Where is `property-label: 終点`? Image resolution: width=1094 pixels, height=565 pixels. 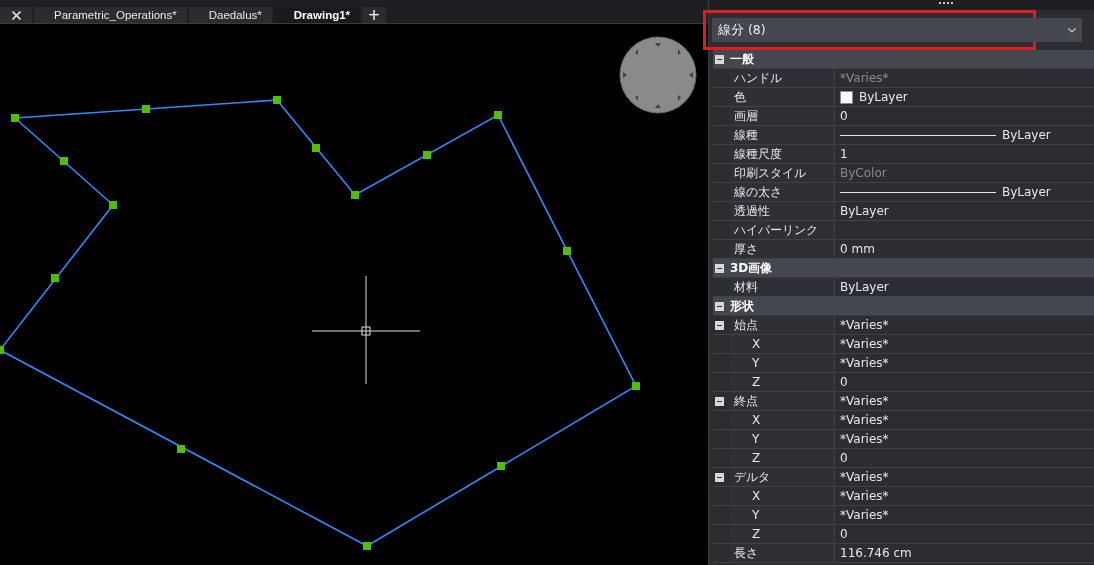
property-label: 終点 is located at coordinates (746, 401).